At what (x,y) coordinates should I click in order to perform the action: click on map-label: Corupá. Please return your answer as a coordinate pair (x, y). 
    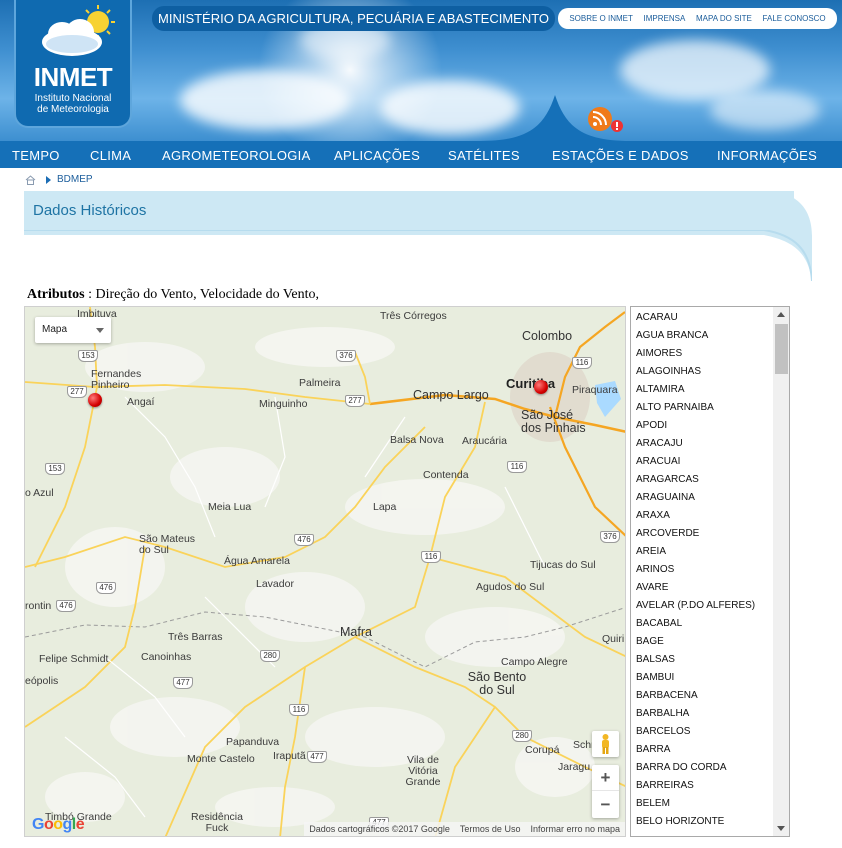
    Looking at the image, I should click on (542, 750).